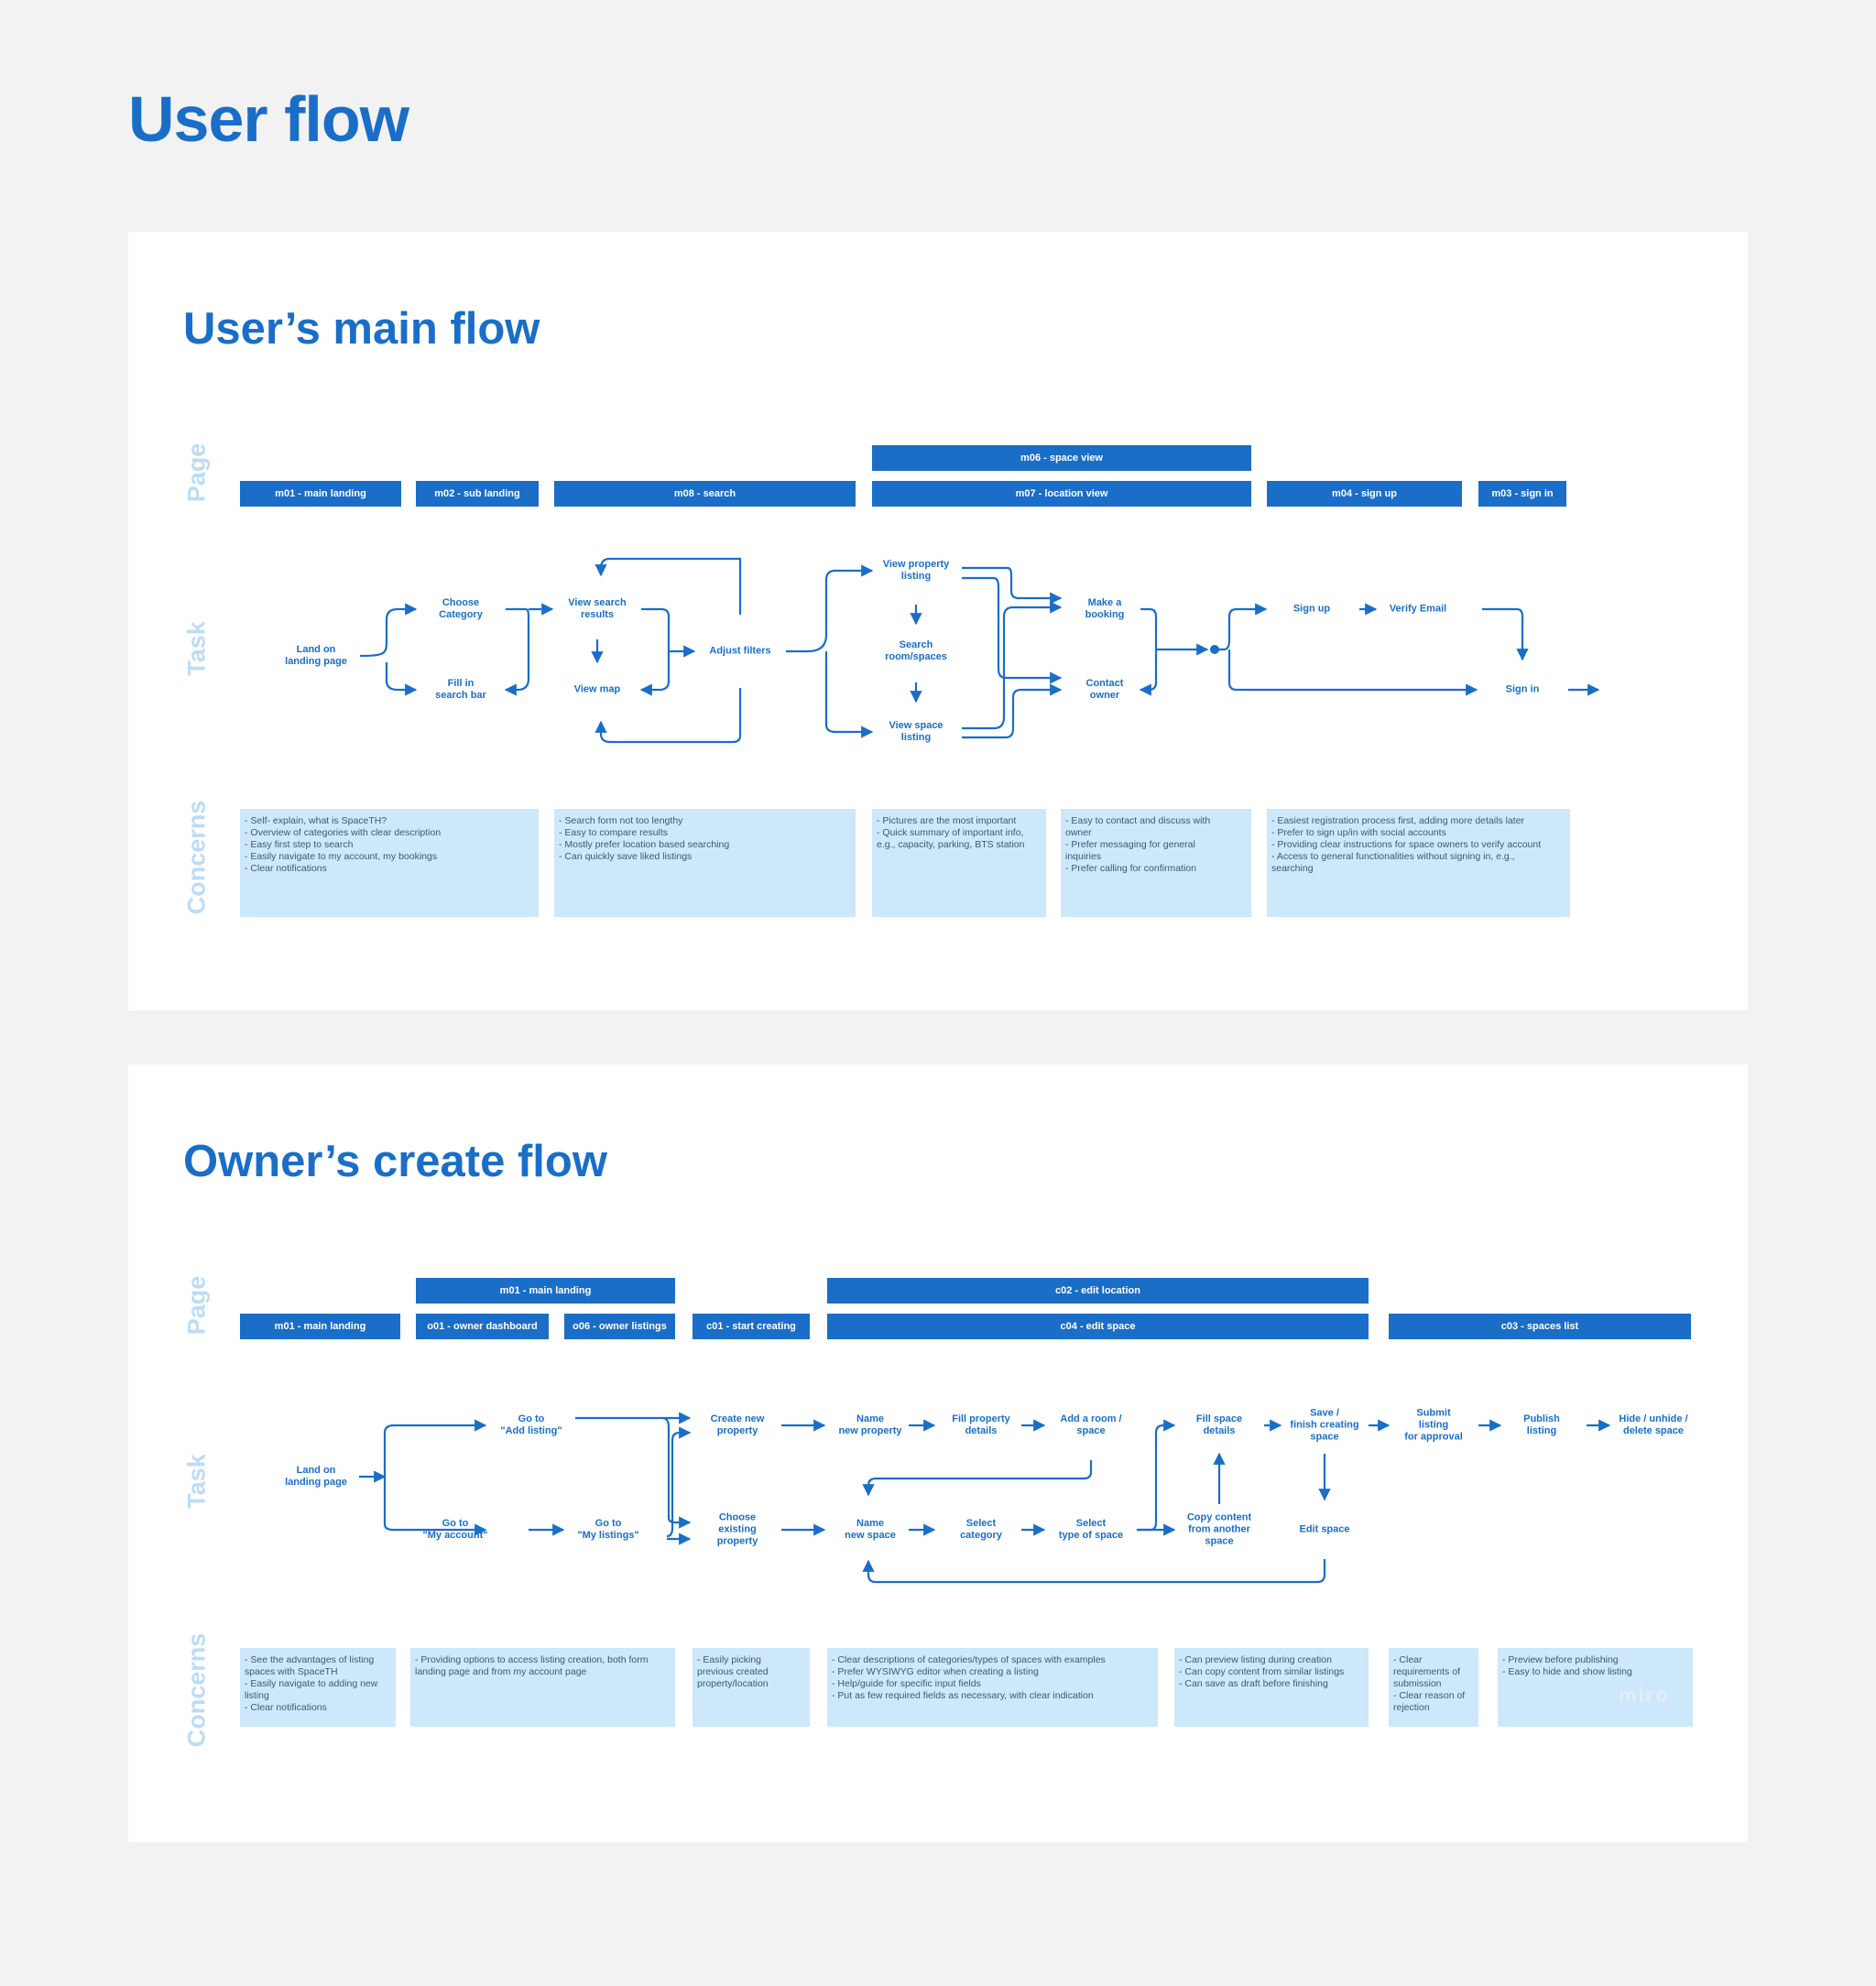  I want to click on task-view-space-listing: View space listing, so click(916, 731).